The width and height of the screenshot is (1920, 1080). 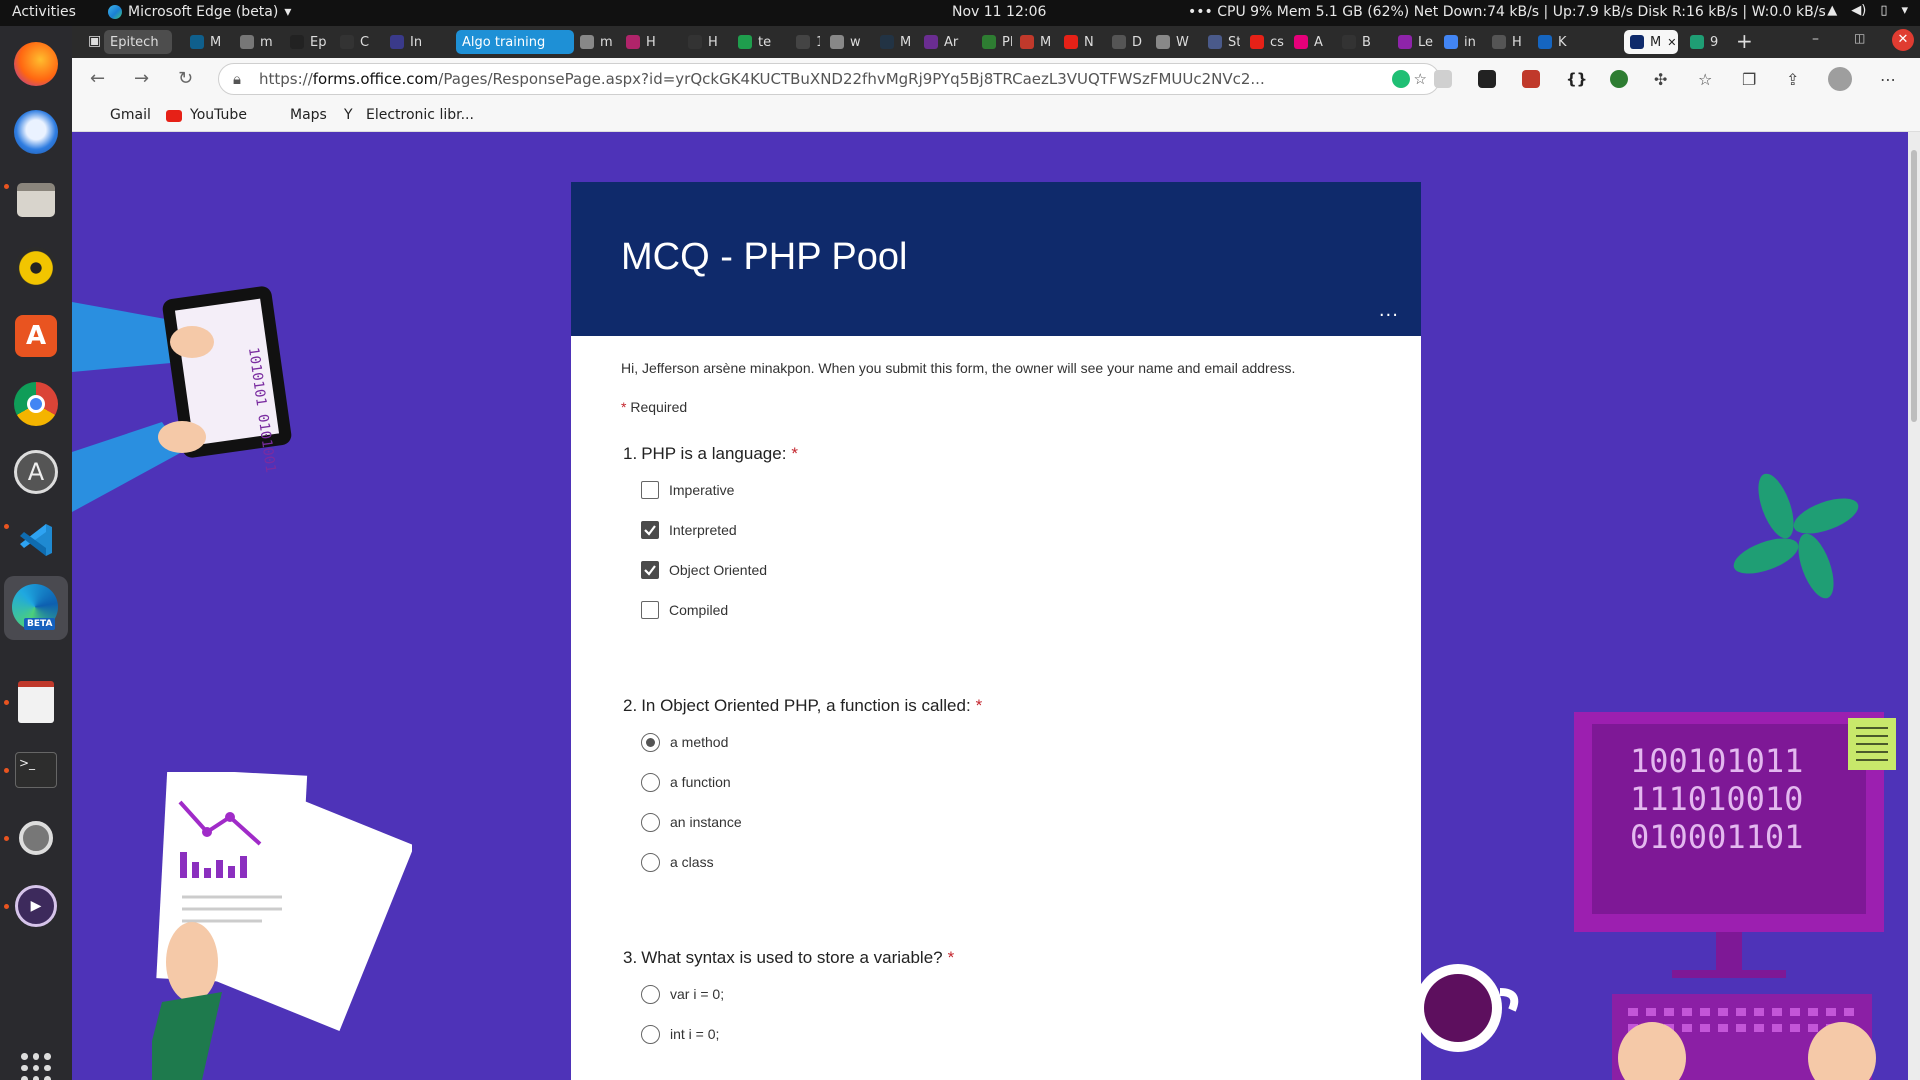 I want to click on wifi-icon: ▲, so click(x=1832, y=10).